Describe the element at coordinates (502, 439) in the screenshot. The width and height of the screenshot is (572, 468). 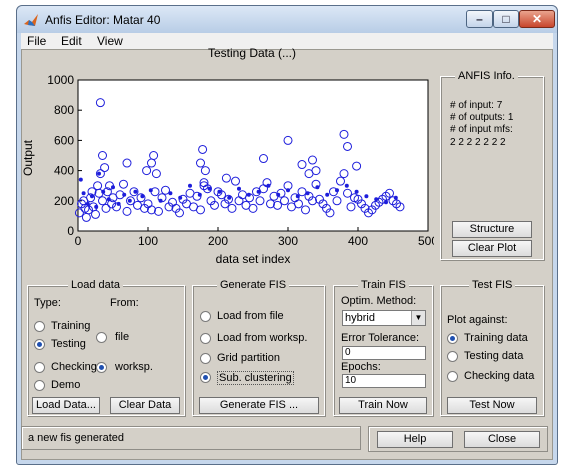
I see `close-button: Close` at that location.